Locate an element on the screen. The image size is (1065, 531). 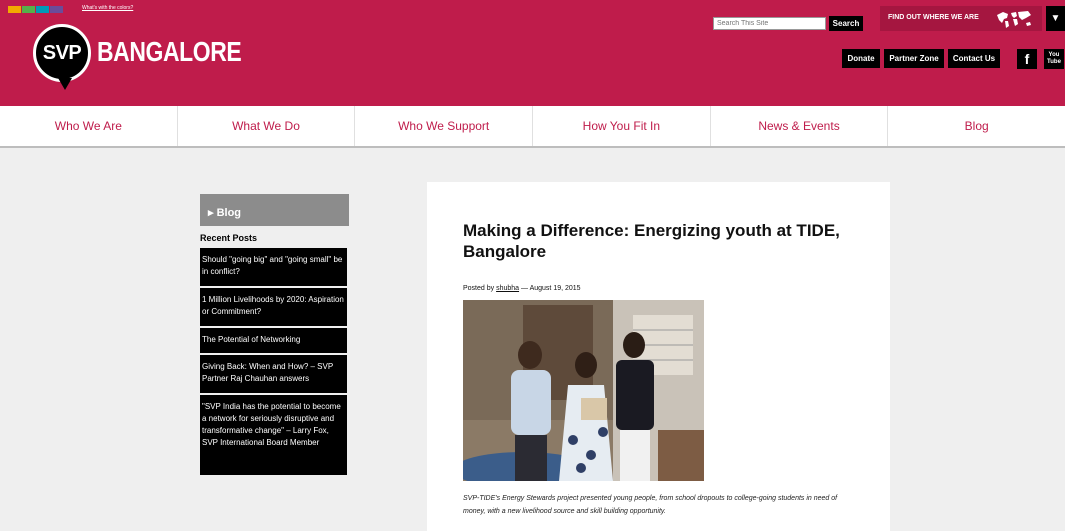
nav-how-you-fit-in: How You Fit In is located at coordinates (622, 126).